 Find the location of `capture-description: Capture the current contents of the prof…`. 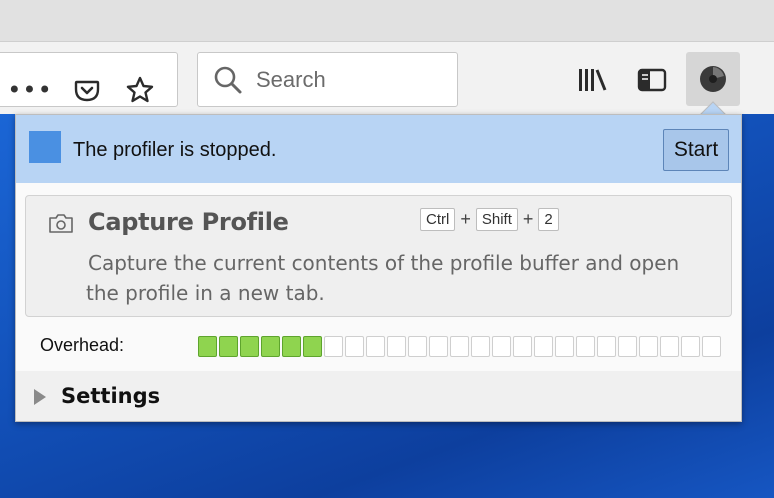

capture-description: Capture the current contents of the prof… is located at coordinates (407, 278).